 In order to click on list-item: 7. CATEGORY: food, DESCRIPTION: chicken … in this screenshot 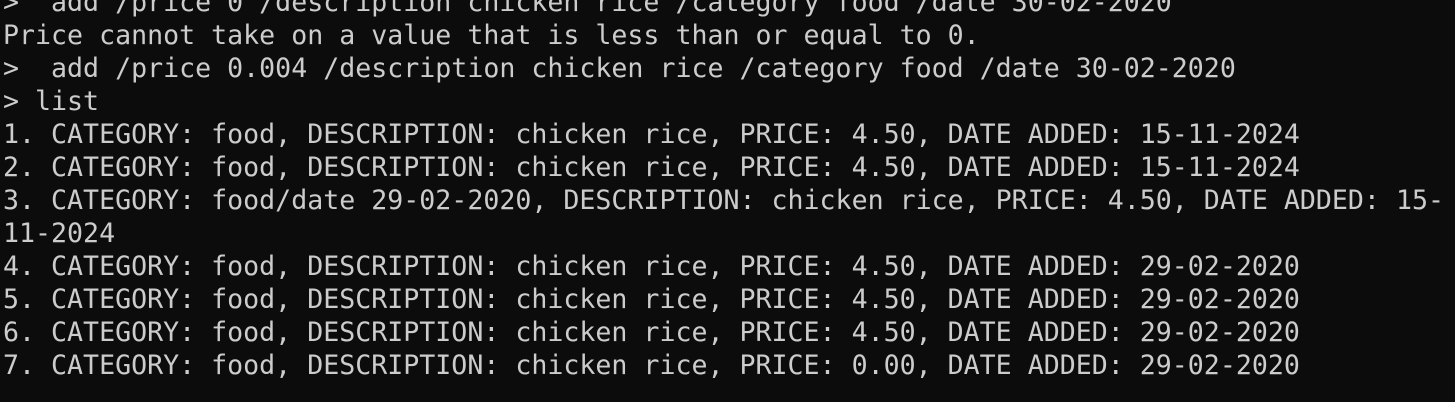, I will do `click(651, 365)`.